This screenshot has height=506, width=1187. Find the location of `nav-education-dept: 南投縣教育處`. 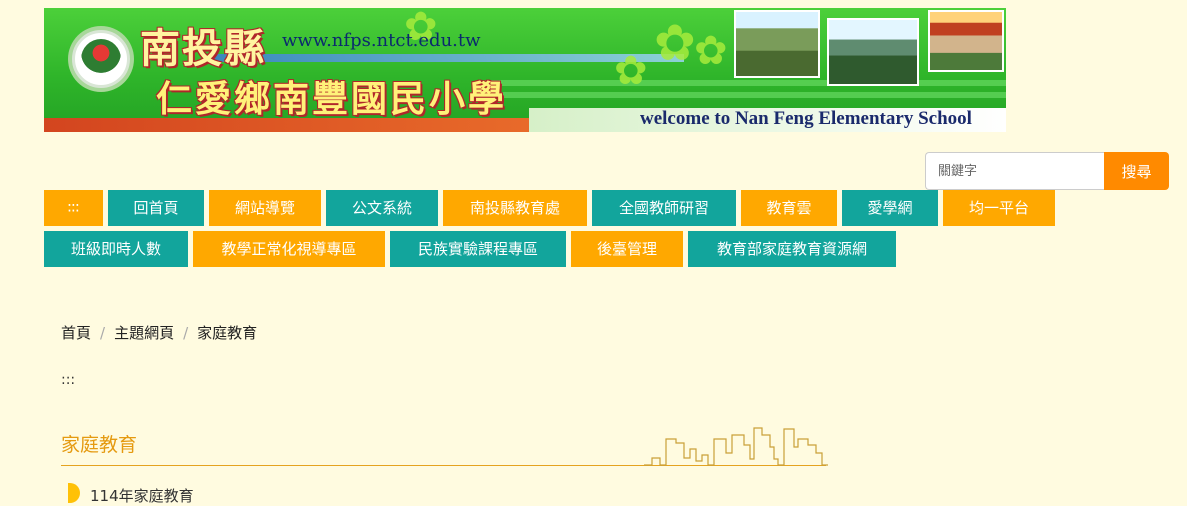

nav-education-dept: 南投縣教育處 is located at coordinates (515, 208).